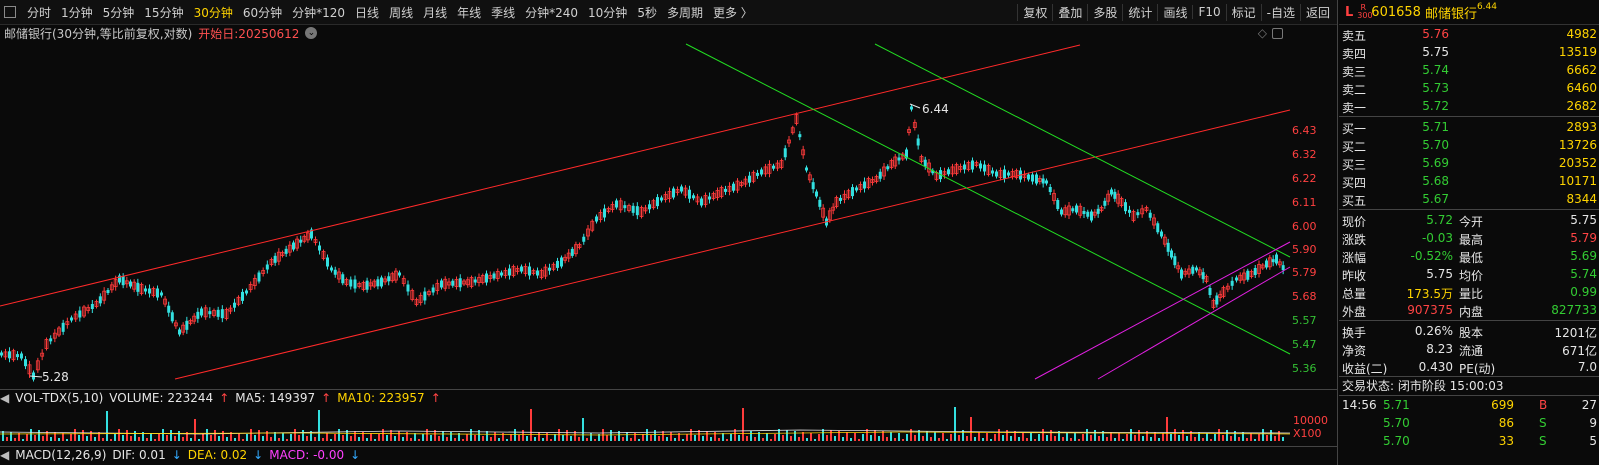 The height and width of the screenshot is (465, 1599). What do you see at coordinates (1208, 12) in the screenshot?
I see `tool-button: F10` at bounding box center [1208, 12].